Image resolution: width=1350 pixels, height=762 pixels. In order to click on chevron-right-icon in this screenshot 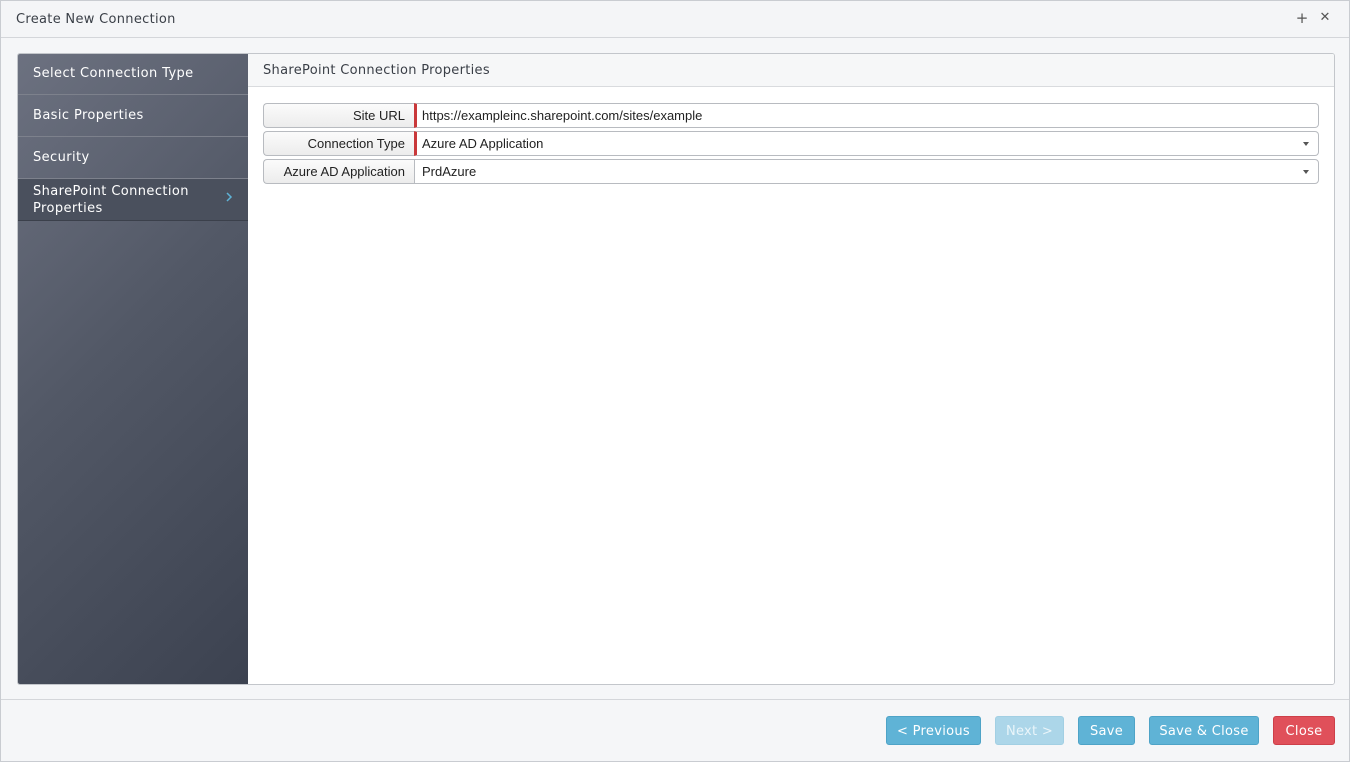, I will do `click(229, 197)`.